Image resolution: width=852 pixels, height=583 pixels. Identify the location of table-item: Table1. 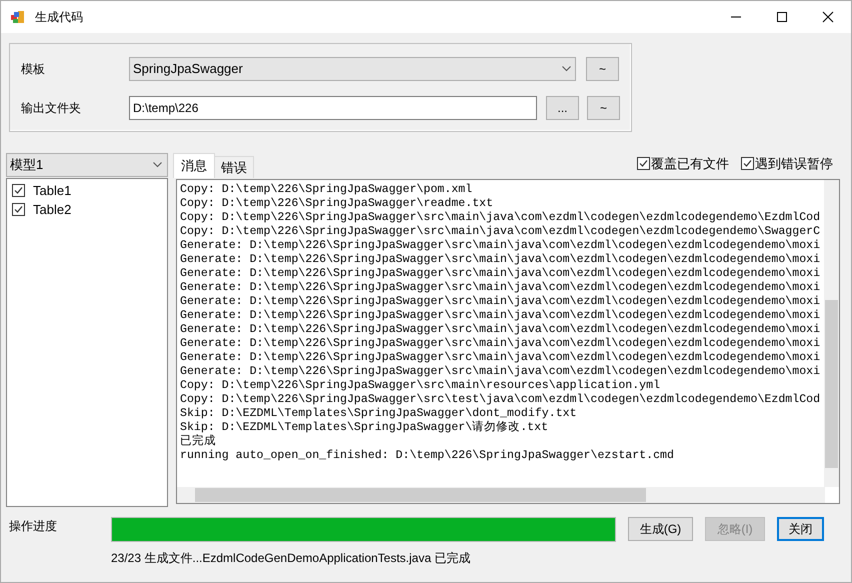
(52, 190).